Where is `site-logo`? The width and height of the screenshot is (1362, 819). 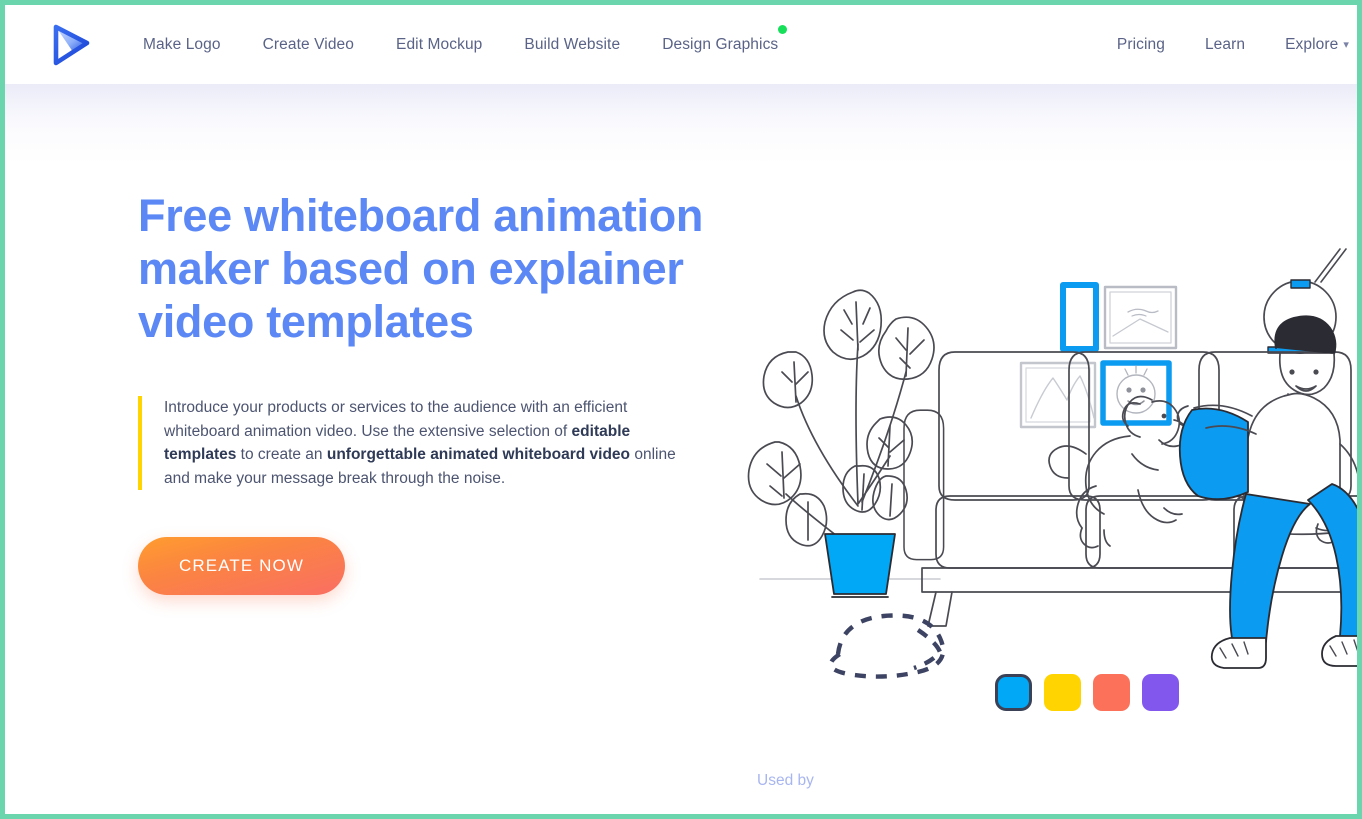 site-logo is located at coordinates (65, 45).